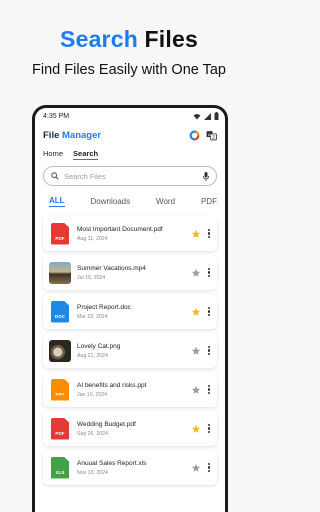 This screenshot has width=320, height=512. What do you see at coordinates (216, 116) in the screenshot?
I see `battery-icon` at bounding box center [216, 116].